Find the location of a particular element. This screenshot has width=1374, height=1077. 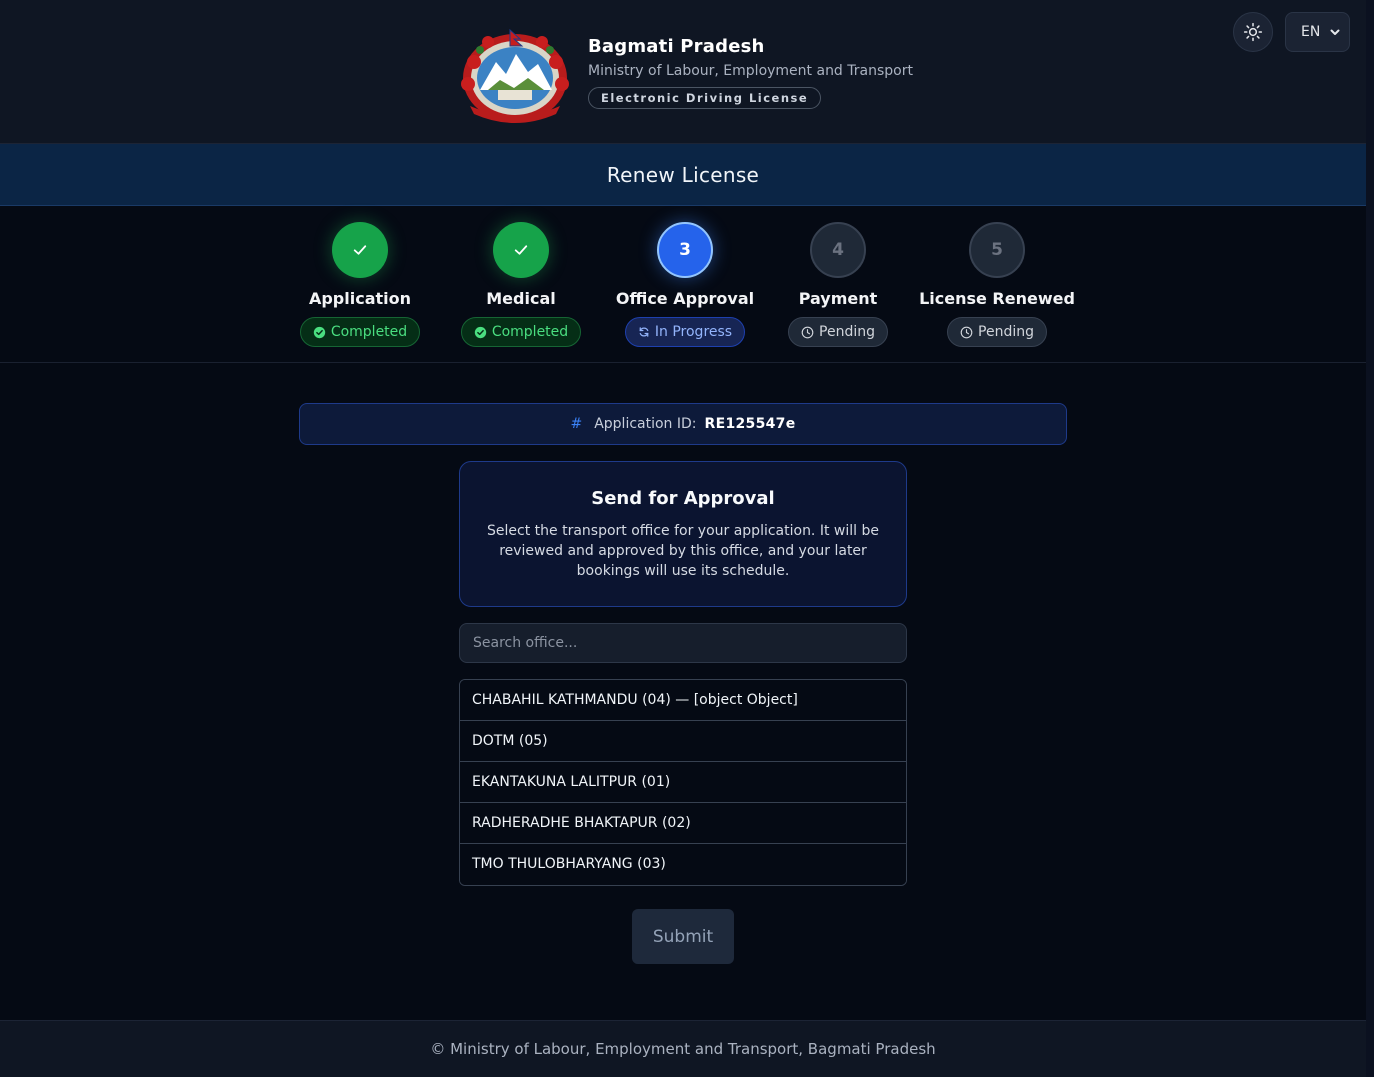

step-circle-active: 3 is located at coordinates (685, 250).